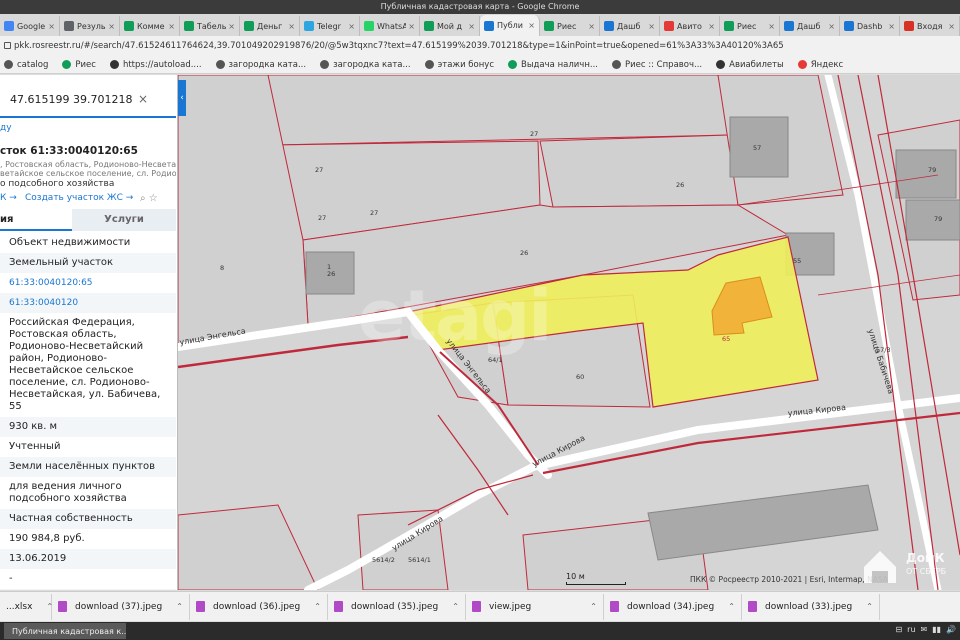 This screenshot has width=960, height=640. Describe the element at coordinates (870, 26) in the screenshot. I see `browser-tab: Dashb ×` at that location.